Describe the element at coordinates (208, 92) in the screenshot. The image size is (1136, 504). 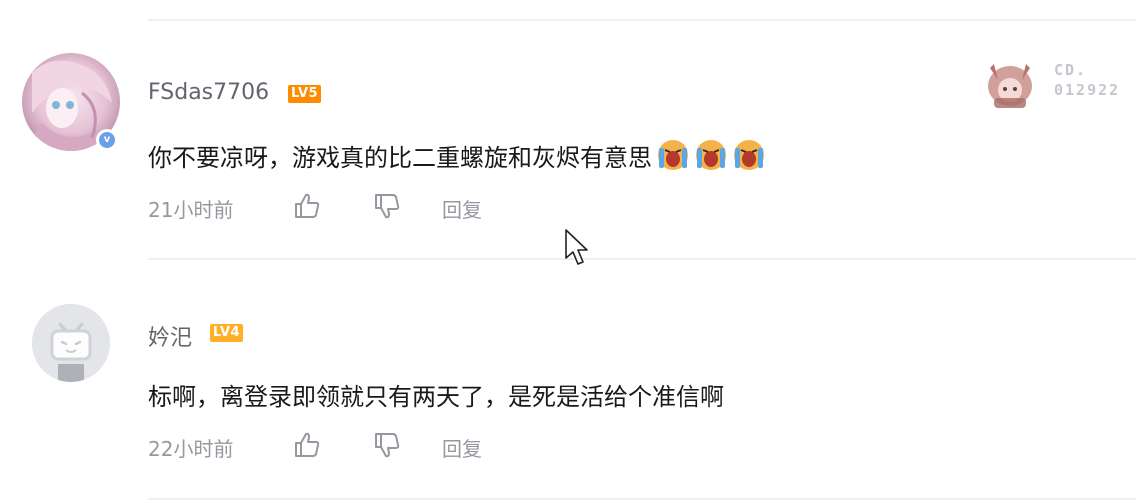
I see `username: FSdas7706` at that location.